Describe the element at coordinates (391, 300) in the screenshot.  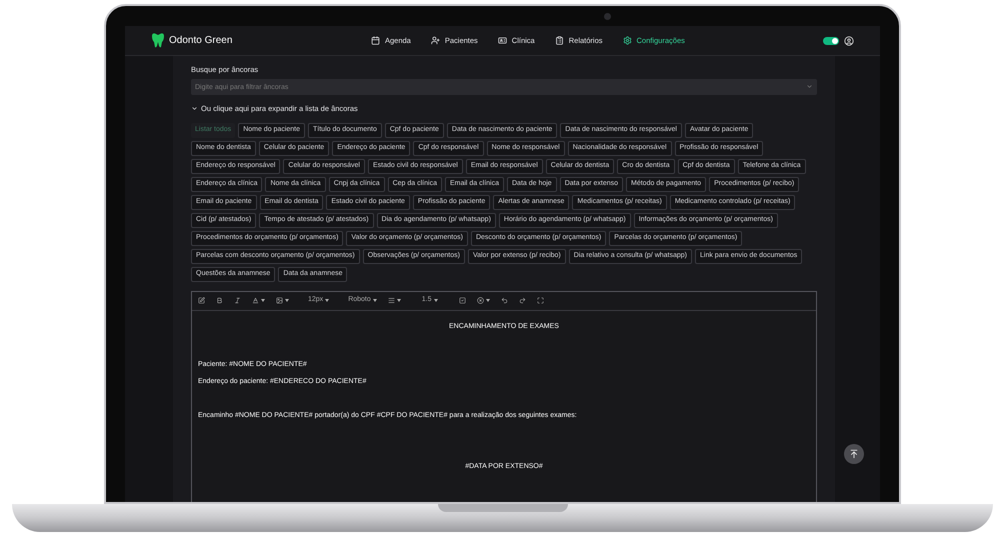
I see `align-icon` at that location.